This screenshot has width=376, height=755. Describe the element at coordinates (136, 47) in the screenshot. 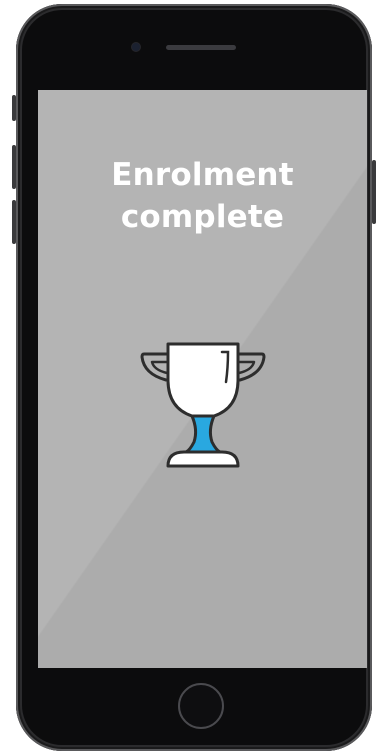

I see `front-camera-icon` at that location.